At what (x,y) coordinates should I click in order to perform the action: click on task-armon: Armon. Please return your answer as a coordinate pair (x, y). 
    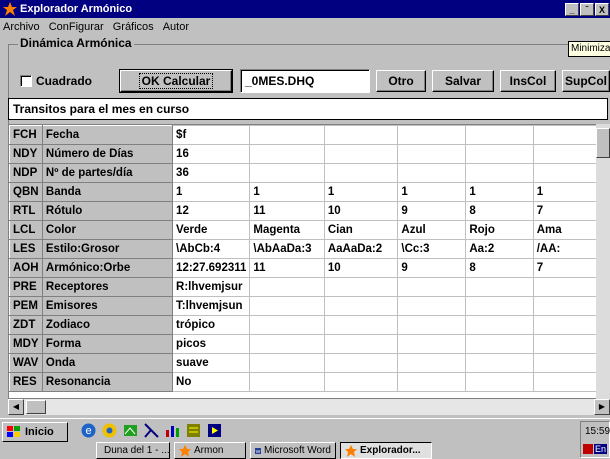
    Looking at the image, I should click on (210, 450).